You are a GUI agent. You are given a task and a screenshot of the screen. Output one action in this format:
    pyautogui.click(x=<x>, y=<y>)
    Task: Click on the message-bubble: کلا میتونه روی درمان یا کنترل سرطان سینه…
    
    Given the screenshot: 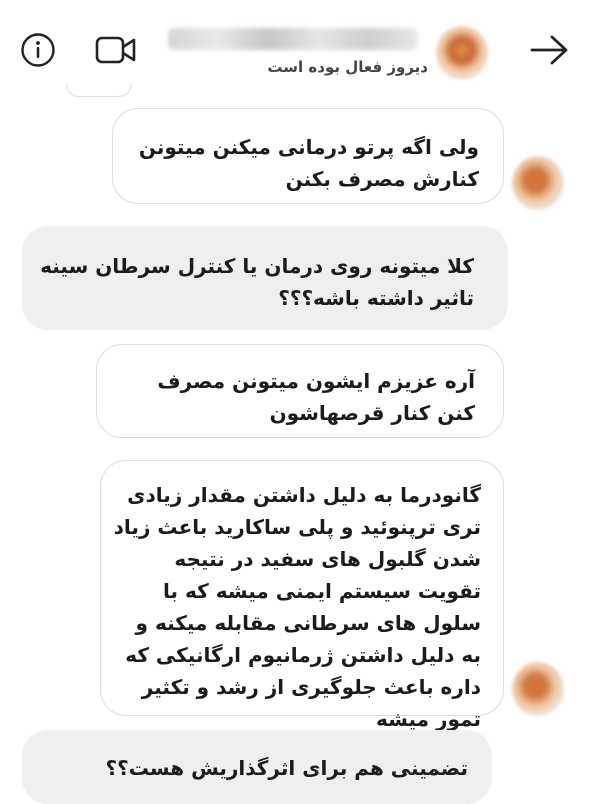 What is the action you would take?
    pyautogui.click(x=265, y=278)
    